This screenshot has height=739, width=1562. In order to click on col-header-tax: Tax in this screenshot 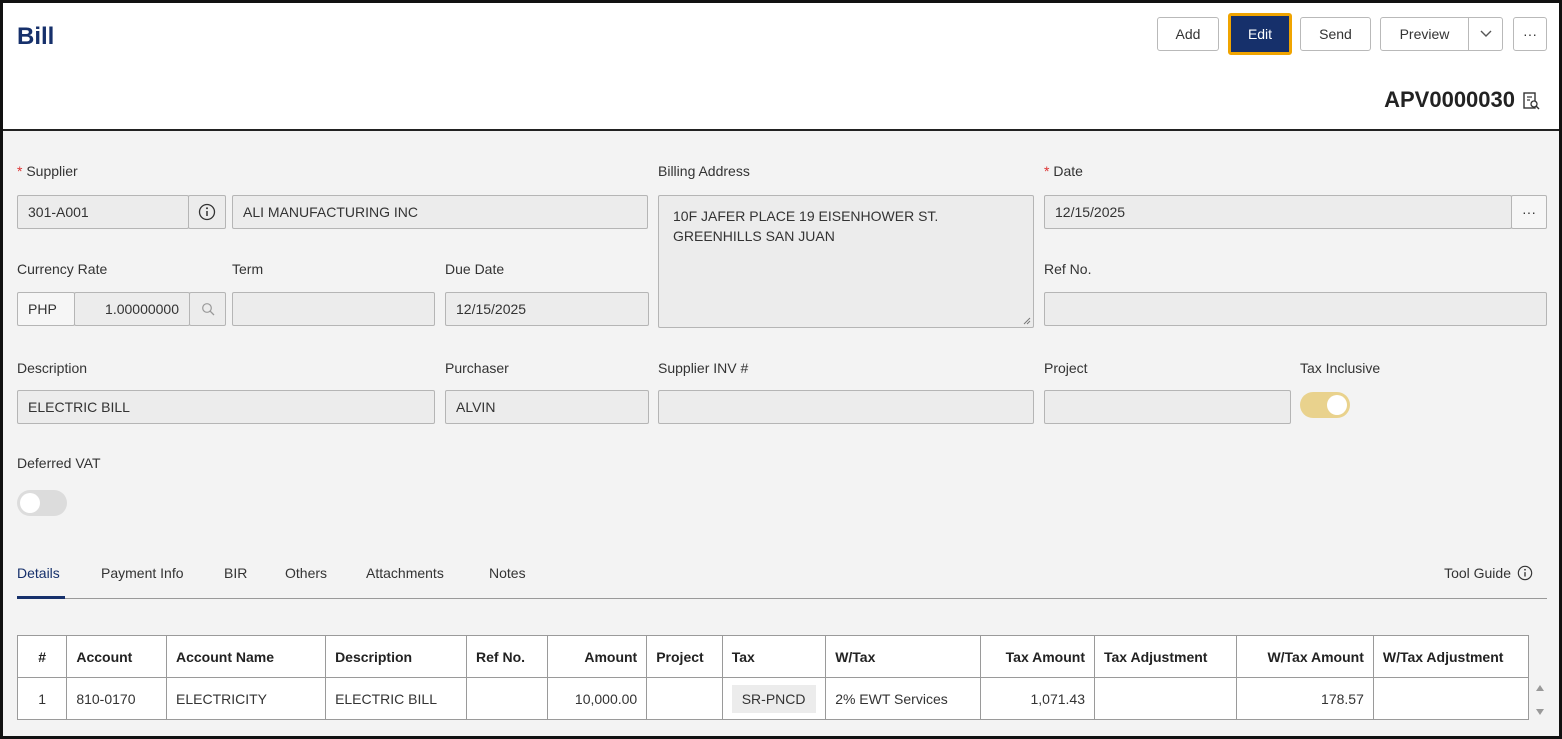, I will do `click(774, 656)`.